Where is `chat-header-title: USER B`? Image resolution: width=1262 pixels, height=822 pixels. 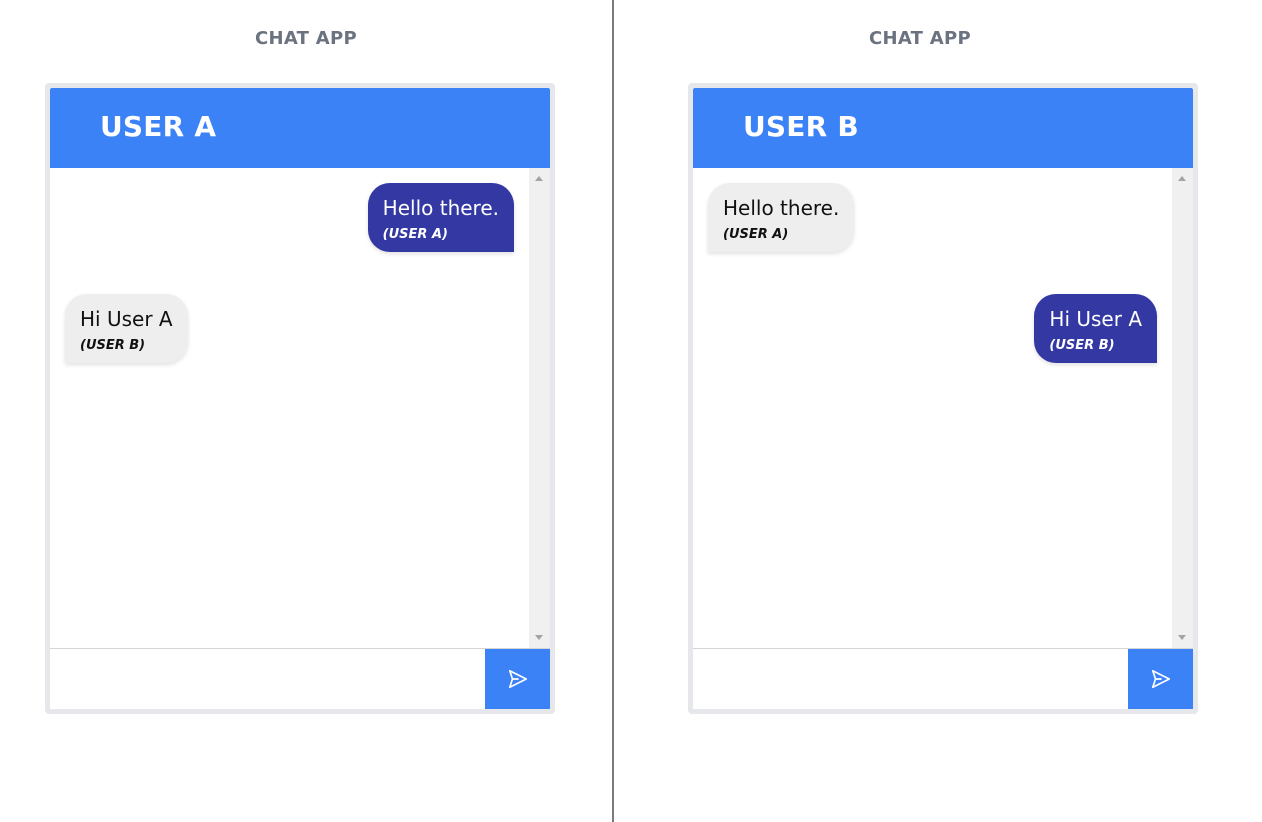
chat-header-title: USER B is located at coordinates (801, 126).